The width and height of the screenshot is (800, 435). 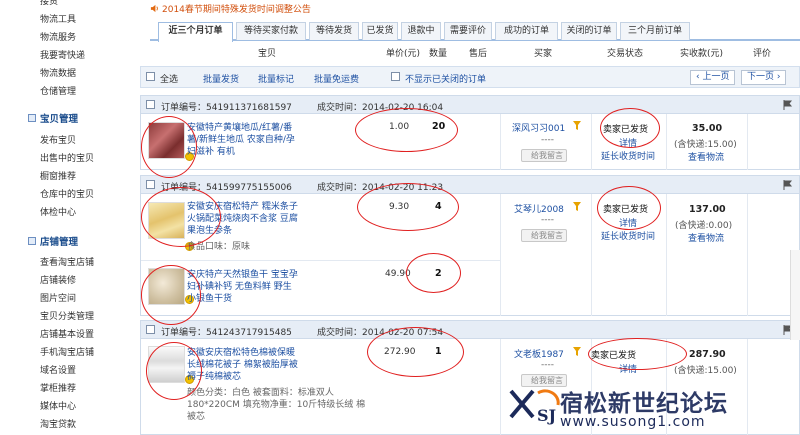 What do you see at coordinates (644, 403) in the screenshot?
I see `watermark-site-name: 宿松新世纪论坛` at bounding box center [644, 403].